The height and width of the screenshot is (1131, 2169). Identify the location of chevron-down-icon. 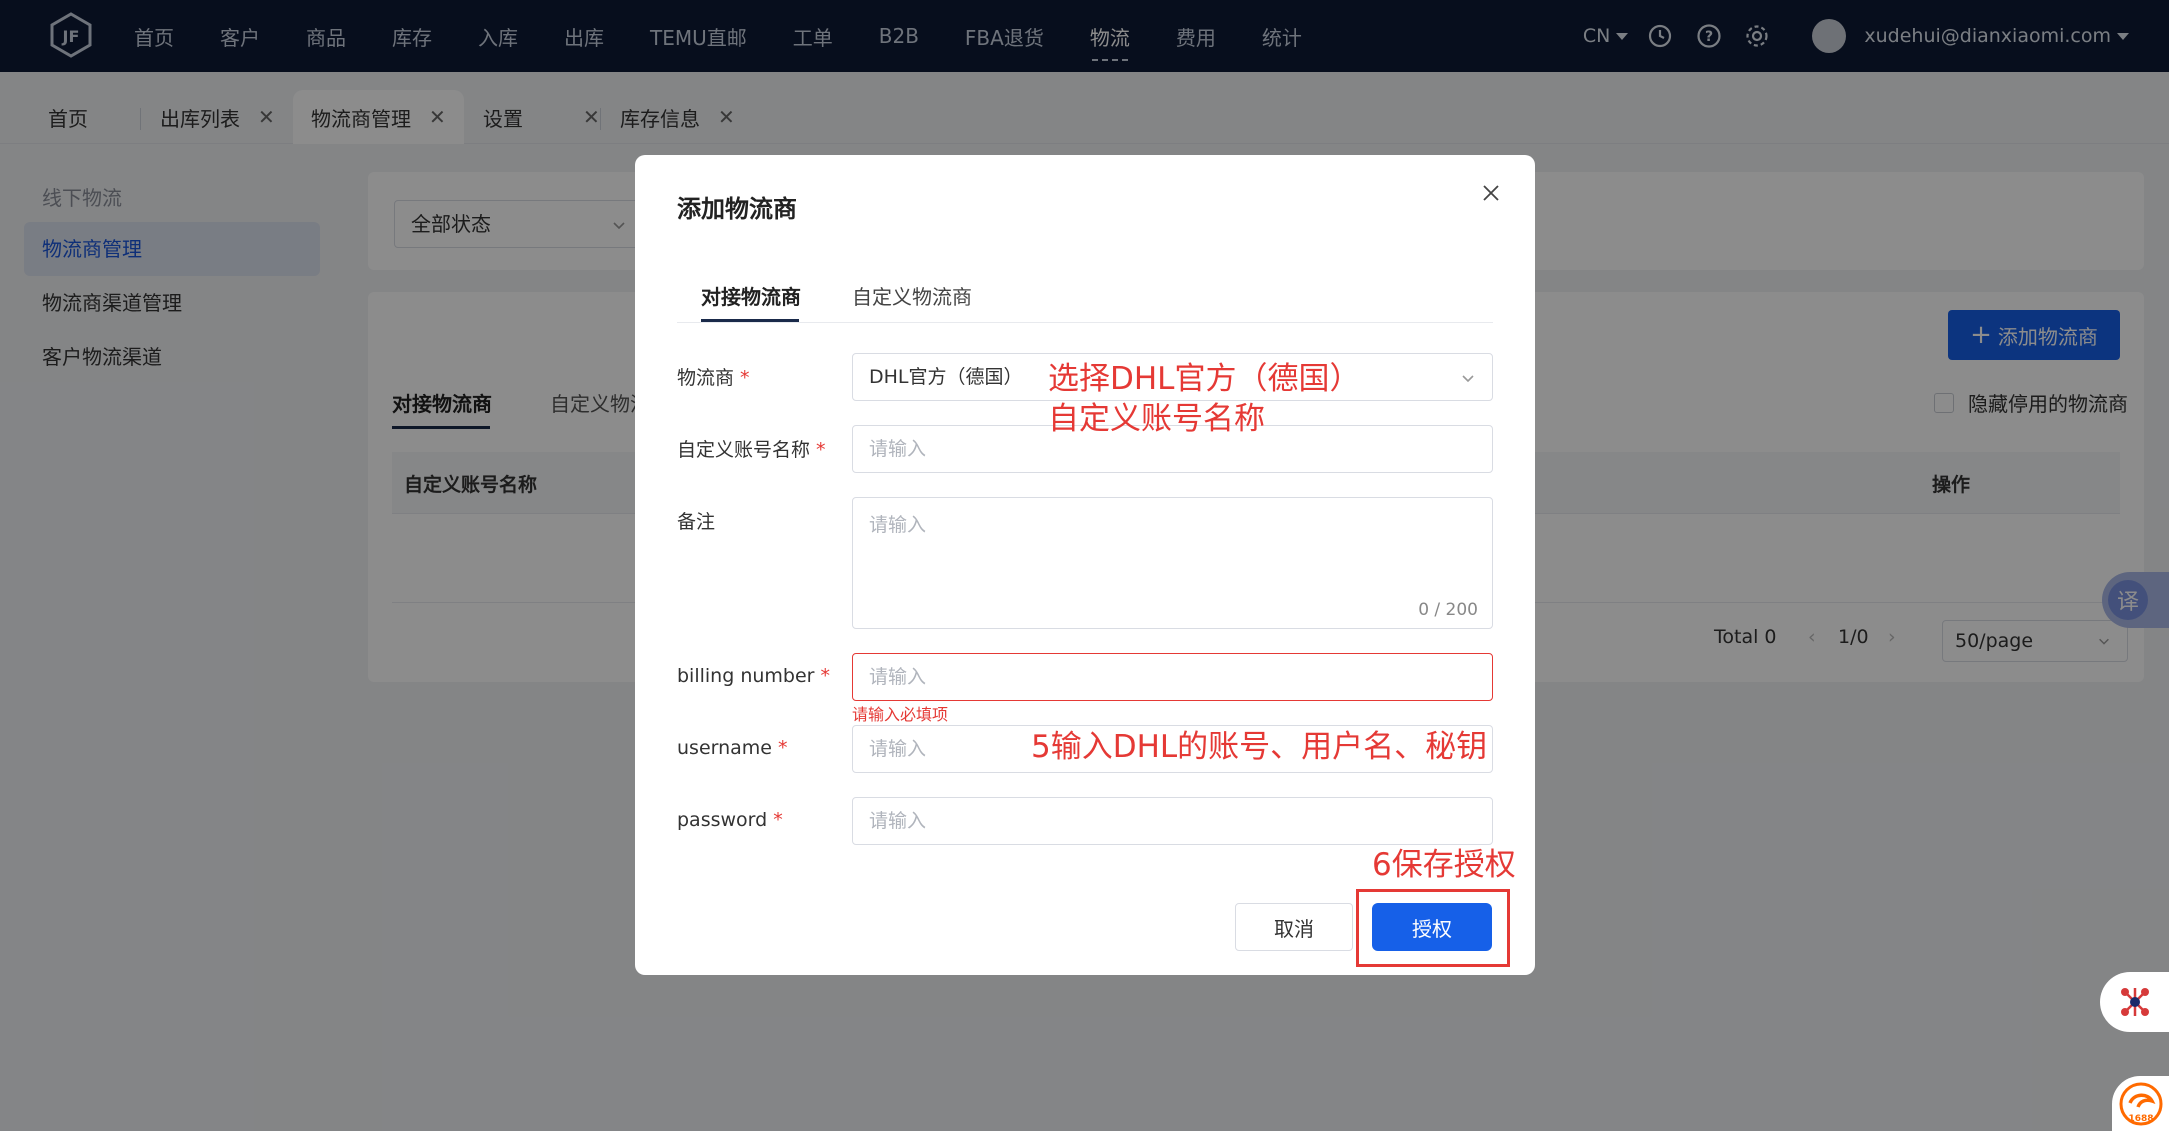
(1468, 379).